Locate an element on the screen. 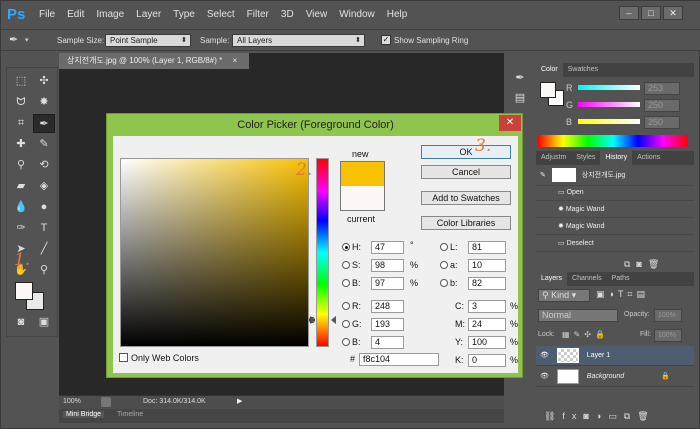  tool-preset-arrow-icon: ▾ is located at coordinates (27, 40).